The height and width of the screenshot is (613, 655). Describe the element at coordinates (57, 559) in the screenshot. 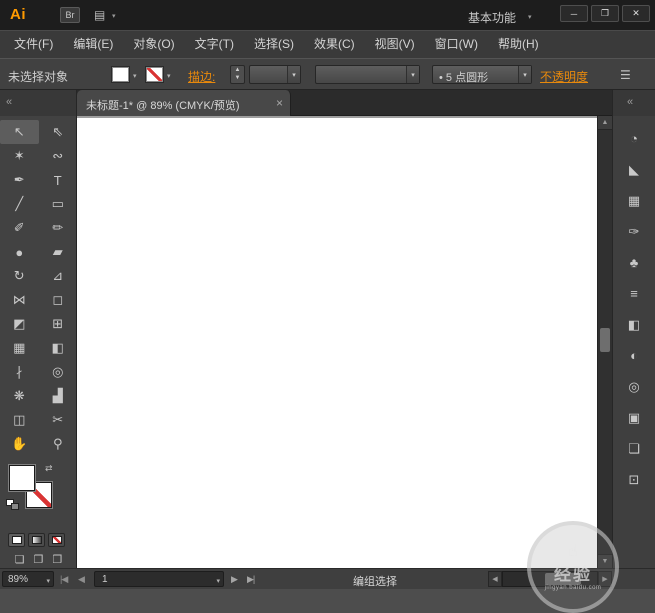

I see `draw-inside-icon: ❒` at that location.